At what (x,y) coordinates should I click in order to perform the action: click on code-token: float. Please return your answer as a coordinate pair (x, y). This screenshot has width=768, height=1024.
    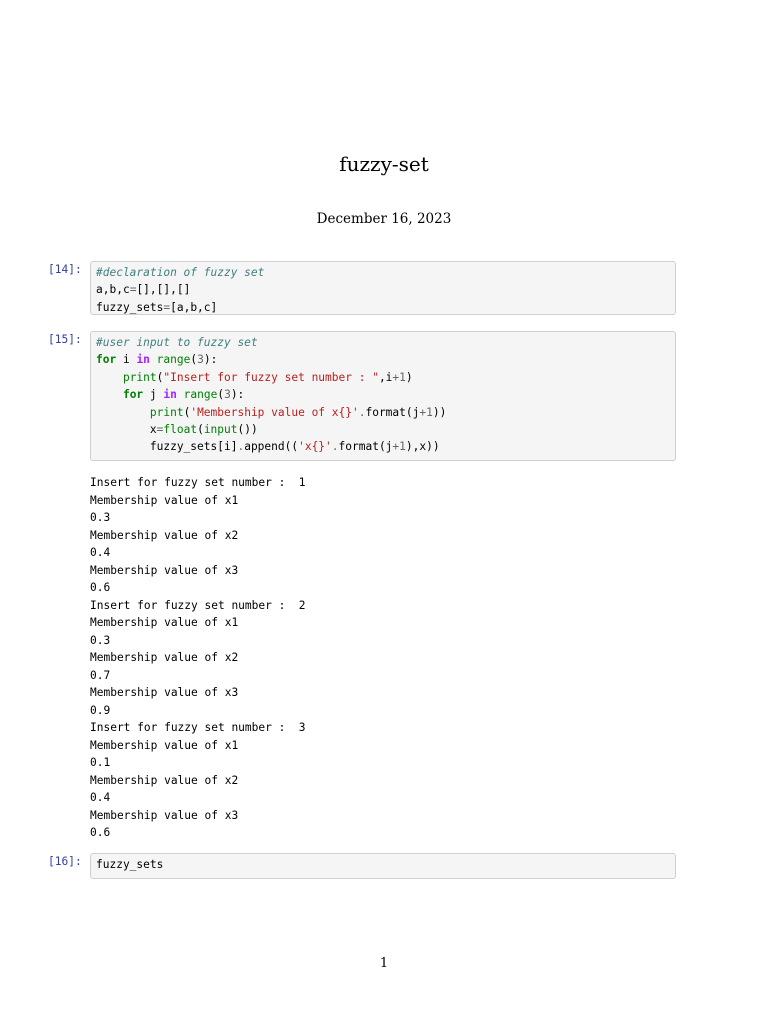
    Looking at the image, I should click on (180, 429).